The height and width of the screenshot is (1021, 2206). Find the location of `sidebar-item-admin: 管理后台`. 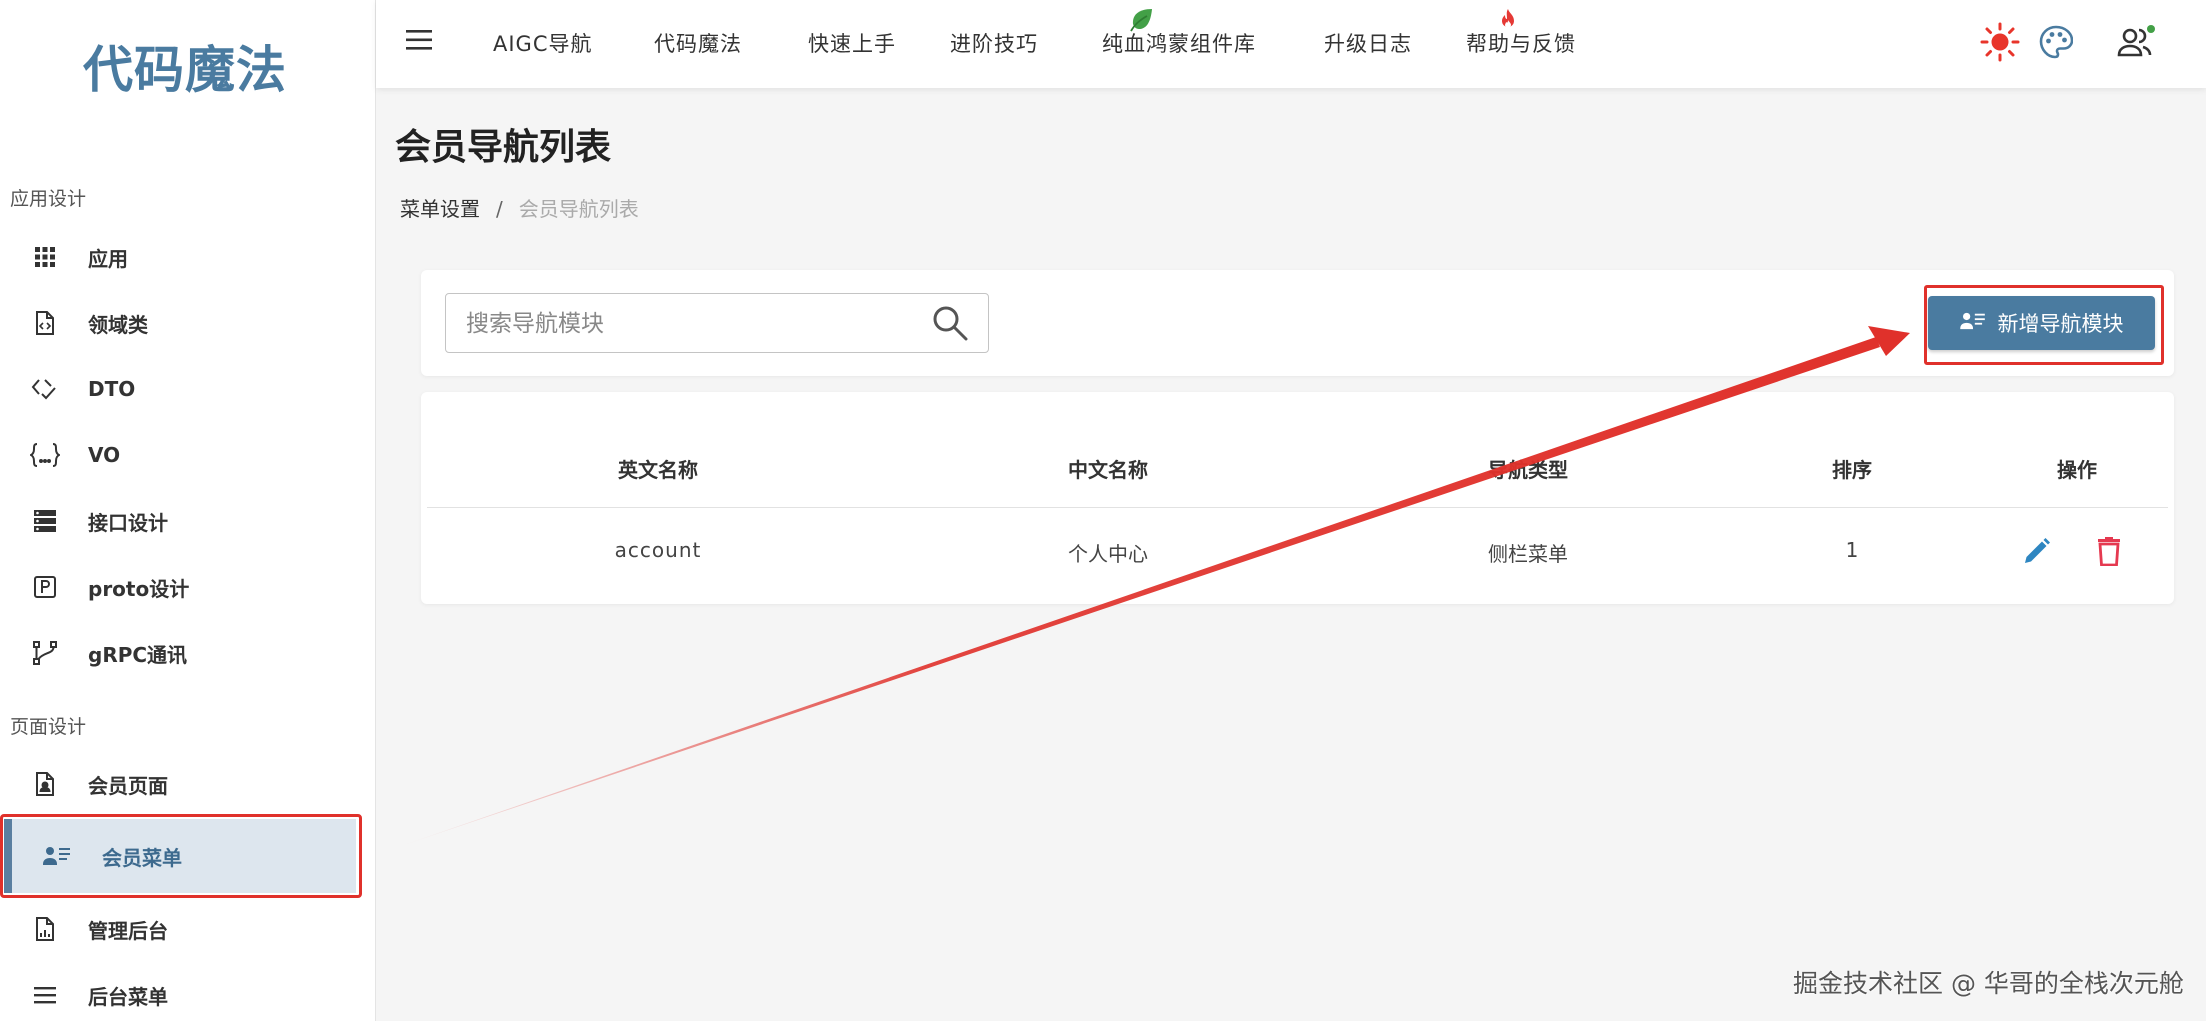

sidebar-item-admin: 管理后台 is located at coordinates (188, 929).